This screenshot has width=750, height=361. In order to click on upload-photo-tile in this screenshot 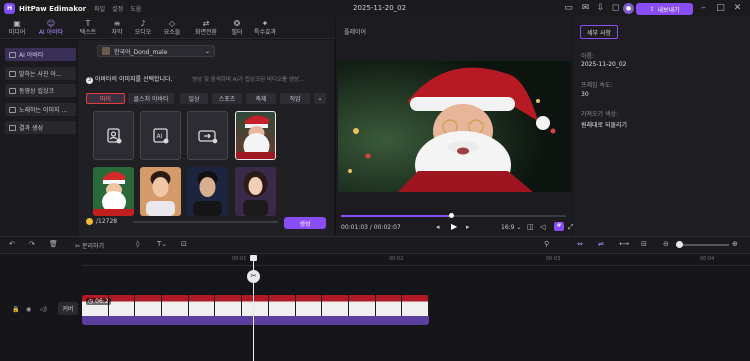, I will do `click(113, 135)`.